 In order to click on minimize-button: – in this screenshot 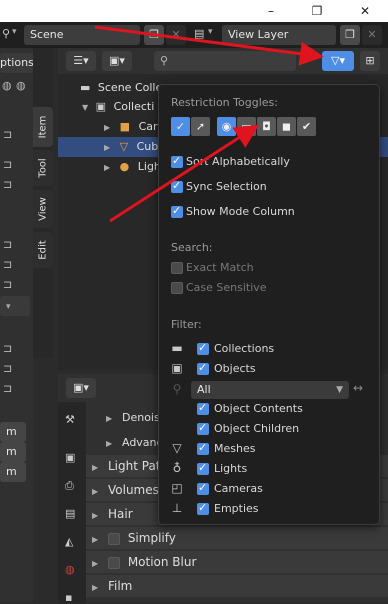, I will do `click(271, 11)`.